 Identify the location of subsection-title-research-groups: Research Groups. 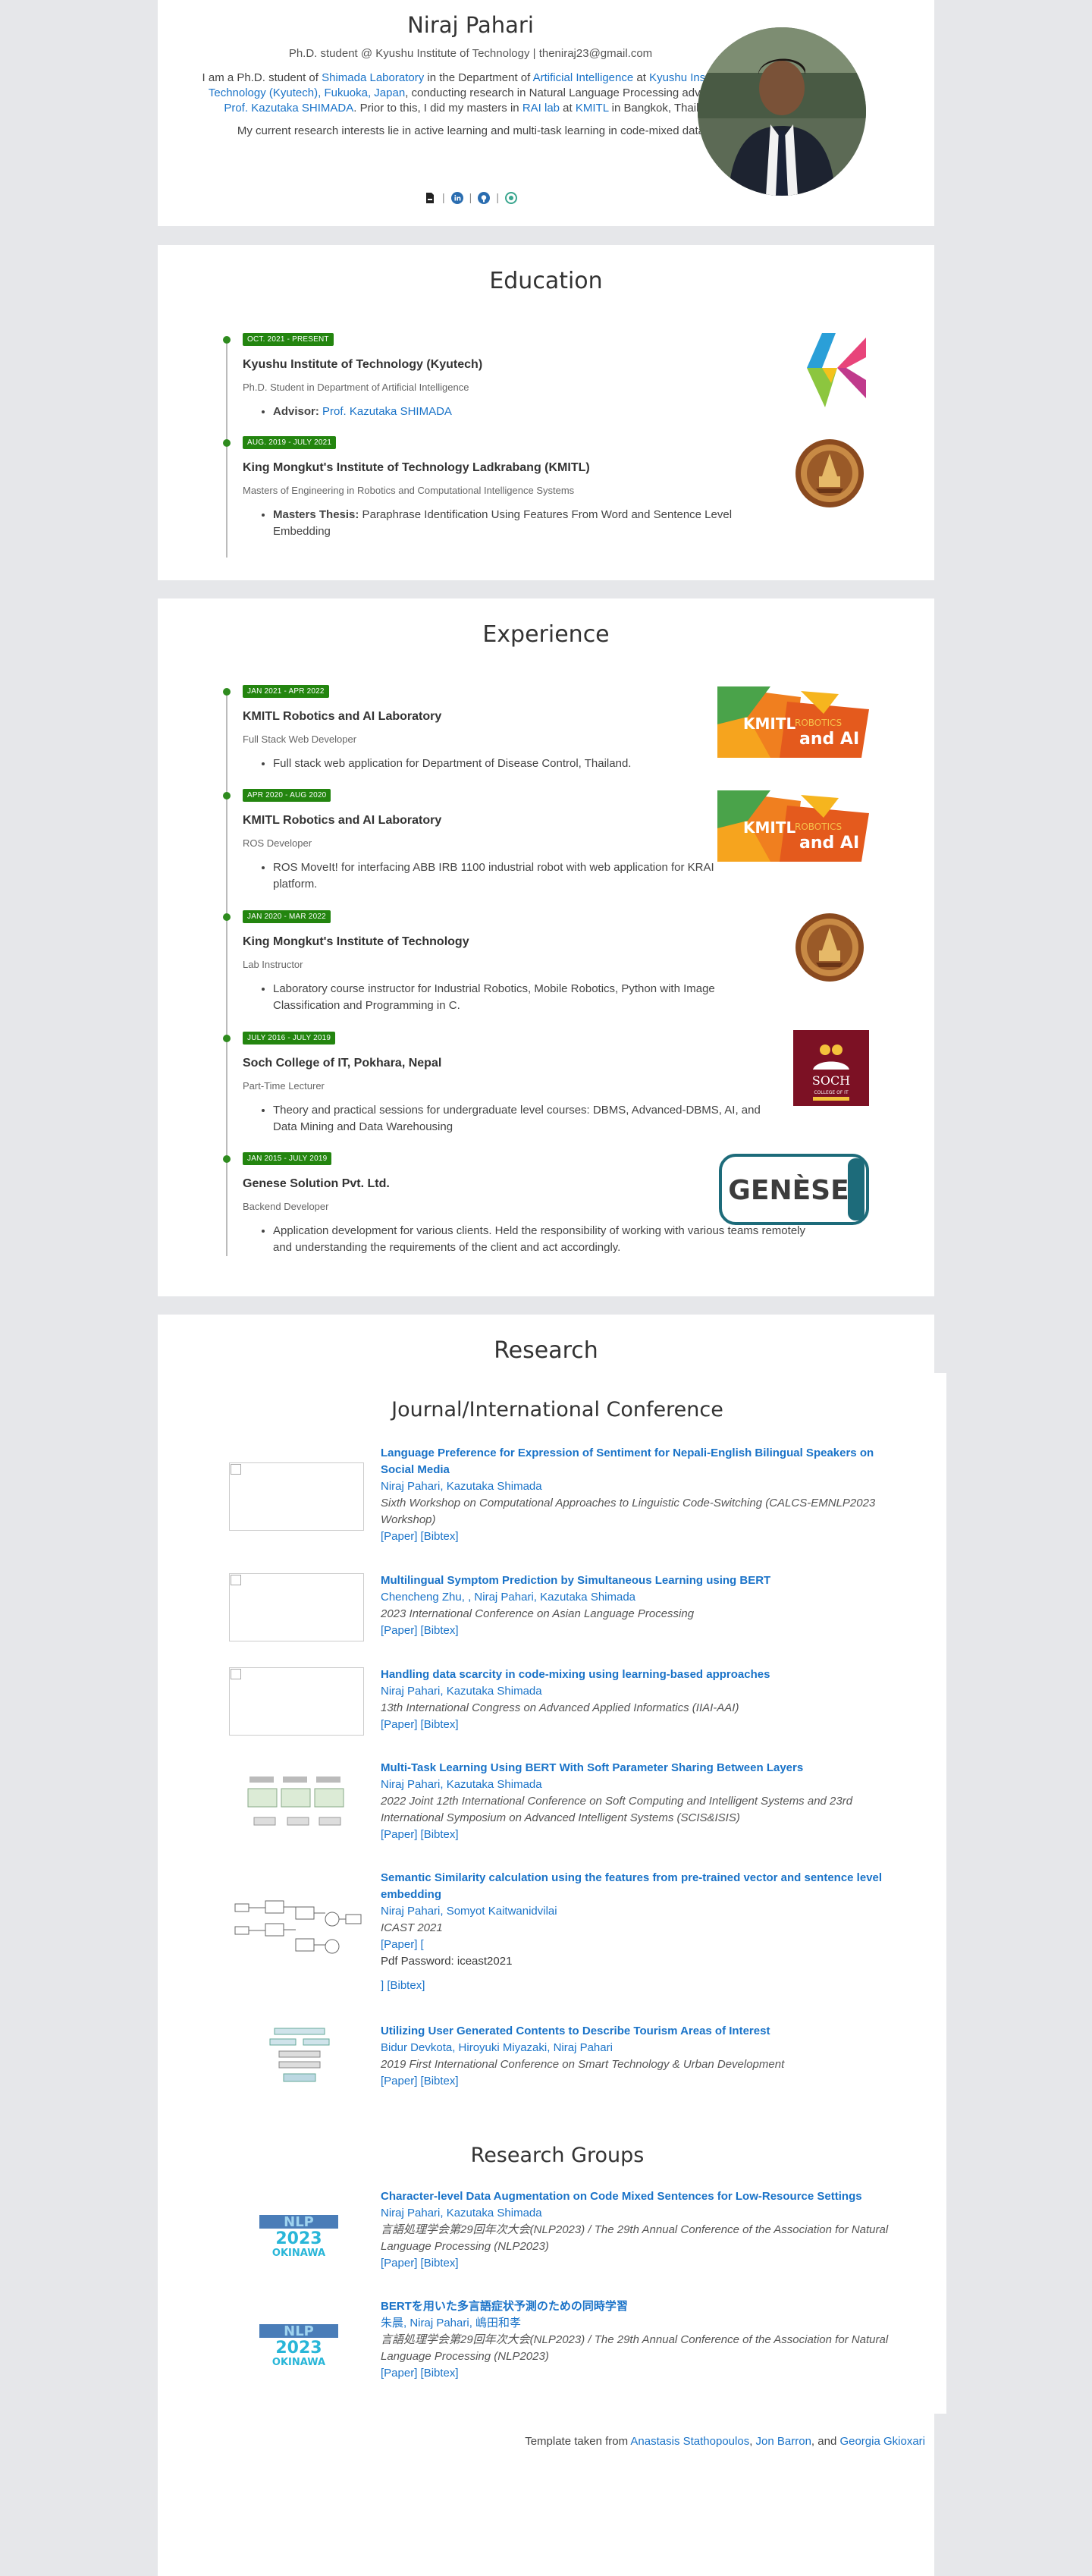
(557, 2155).